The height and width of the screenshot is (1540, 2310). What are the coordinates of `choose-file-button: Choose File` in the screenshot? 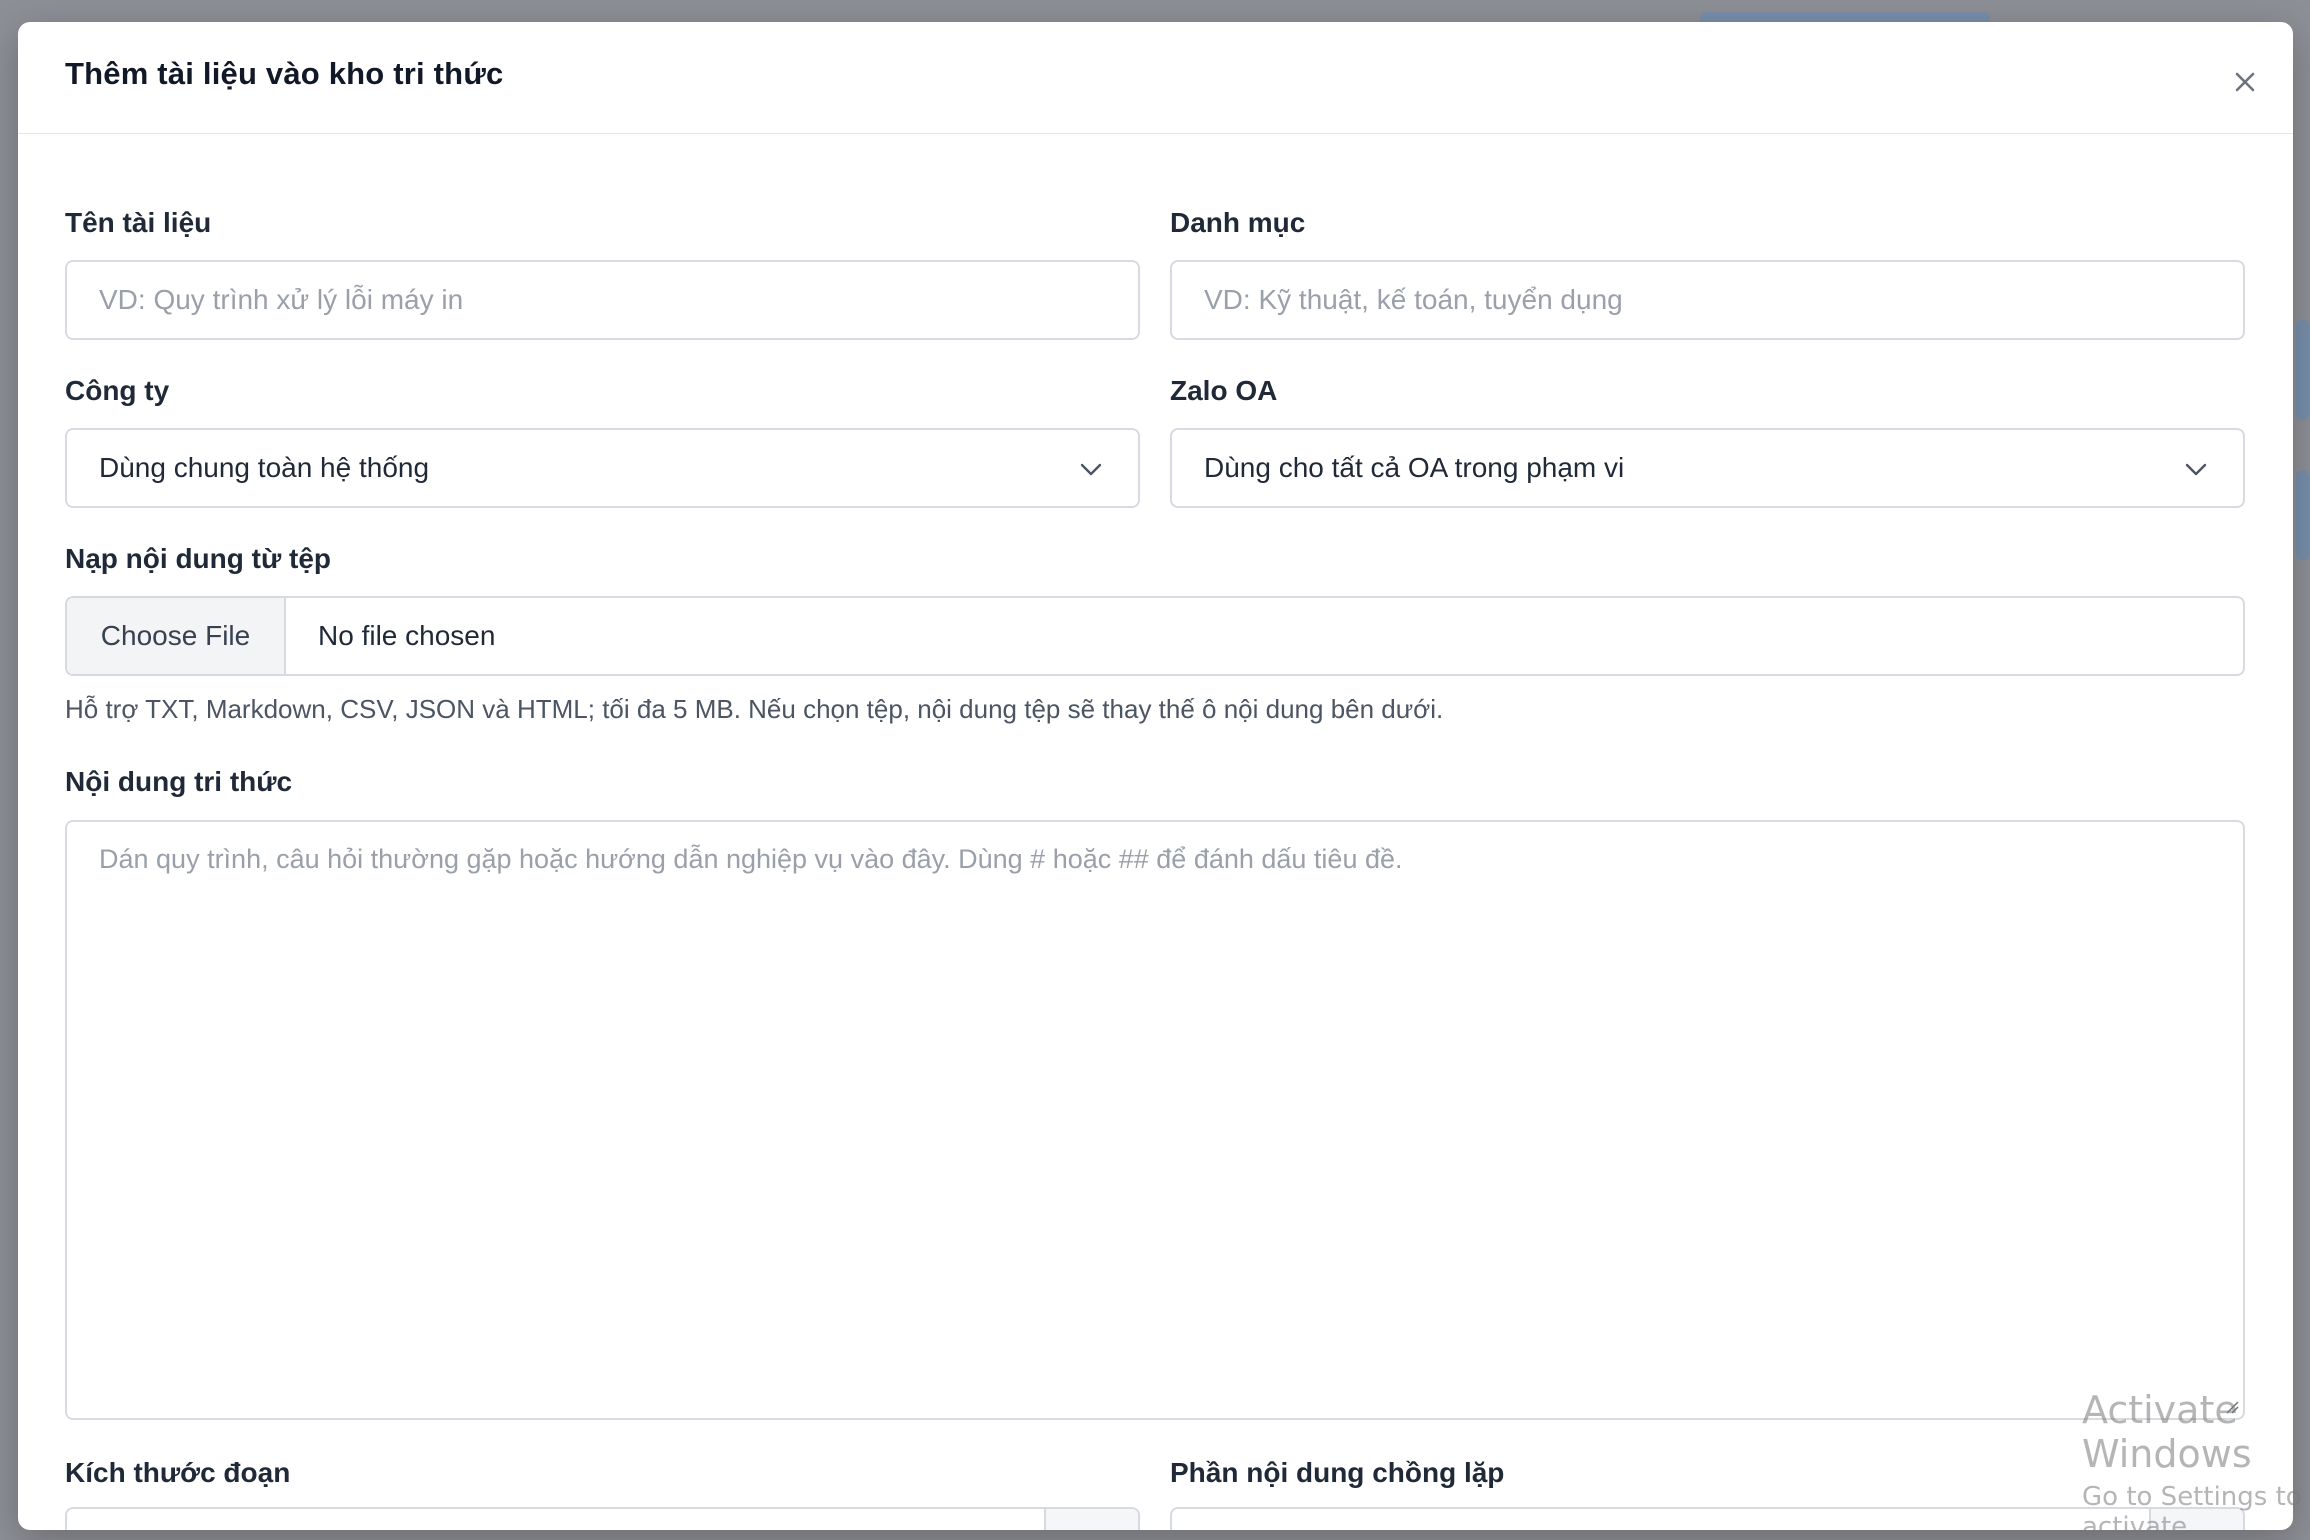 It's located at (176, 636).